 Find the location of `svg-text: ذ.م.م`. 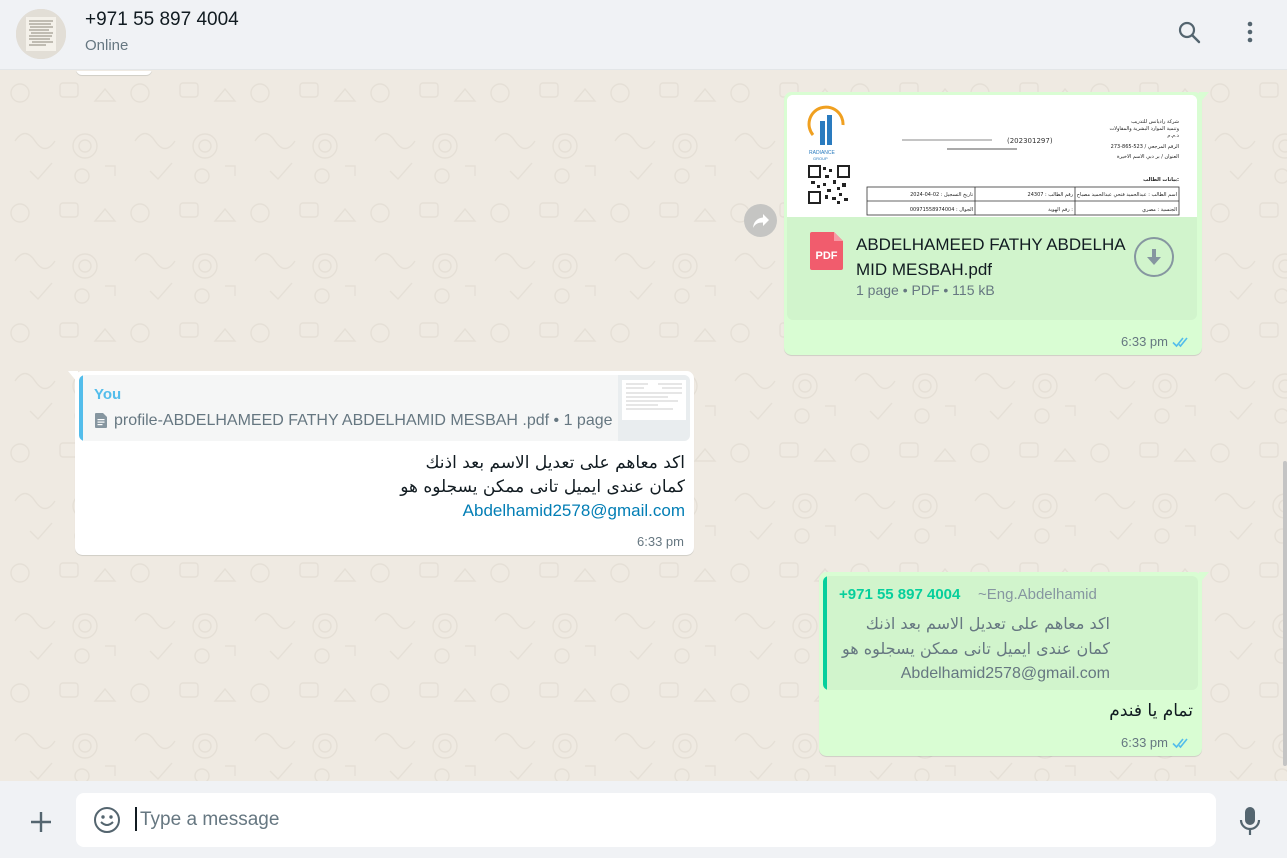

svg-text: ذ.م.م is located at coordinates (1173, 136).